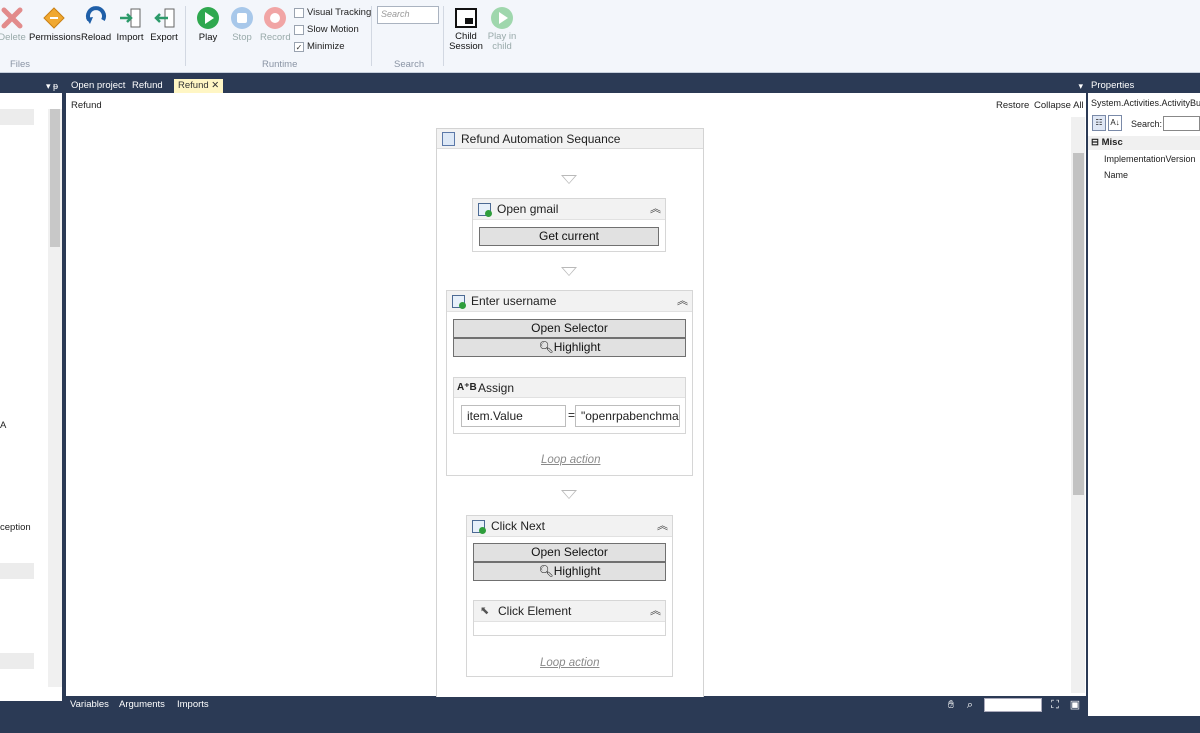 The height and width of the screenshot is (733, 1200). I want to click on activity-header: Open gmail ︽, so click(569, 209).